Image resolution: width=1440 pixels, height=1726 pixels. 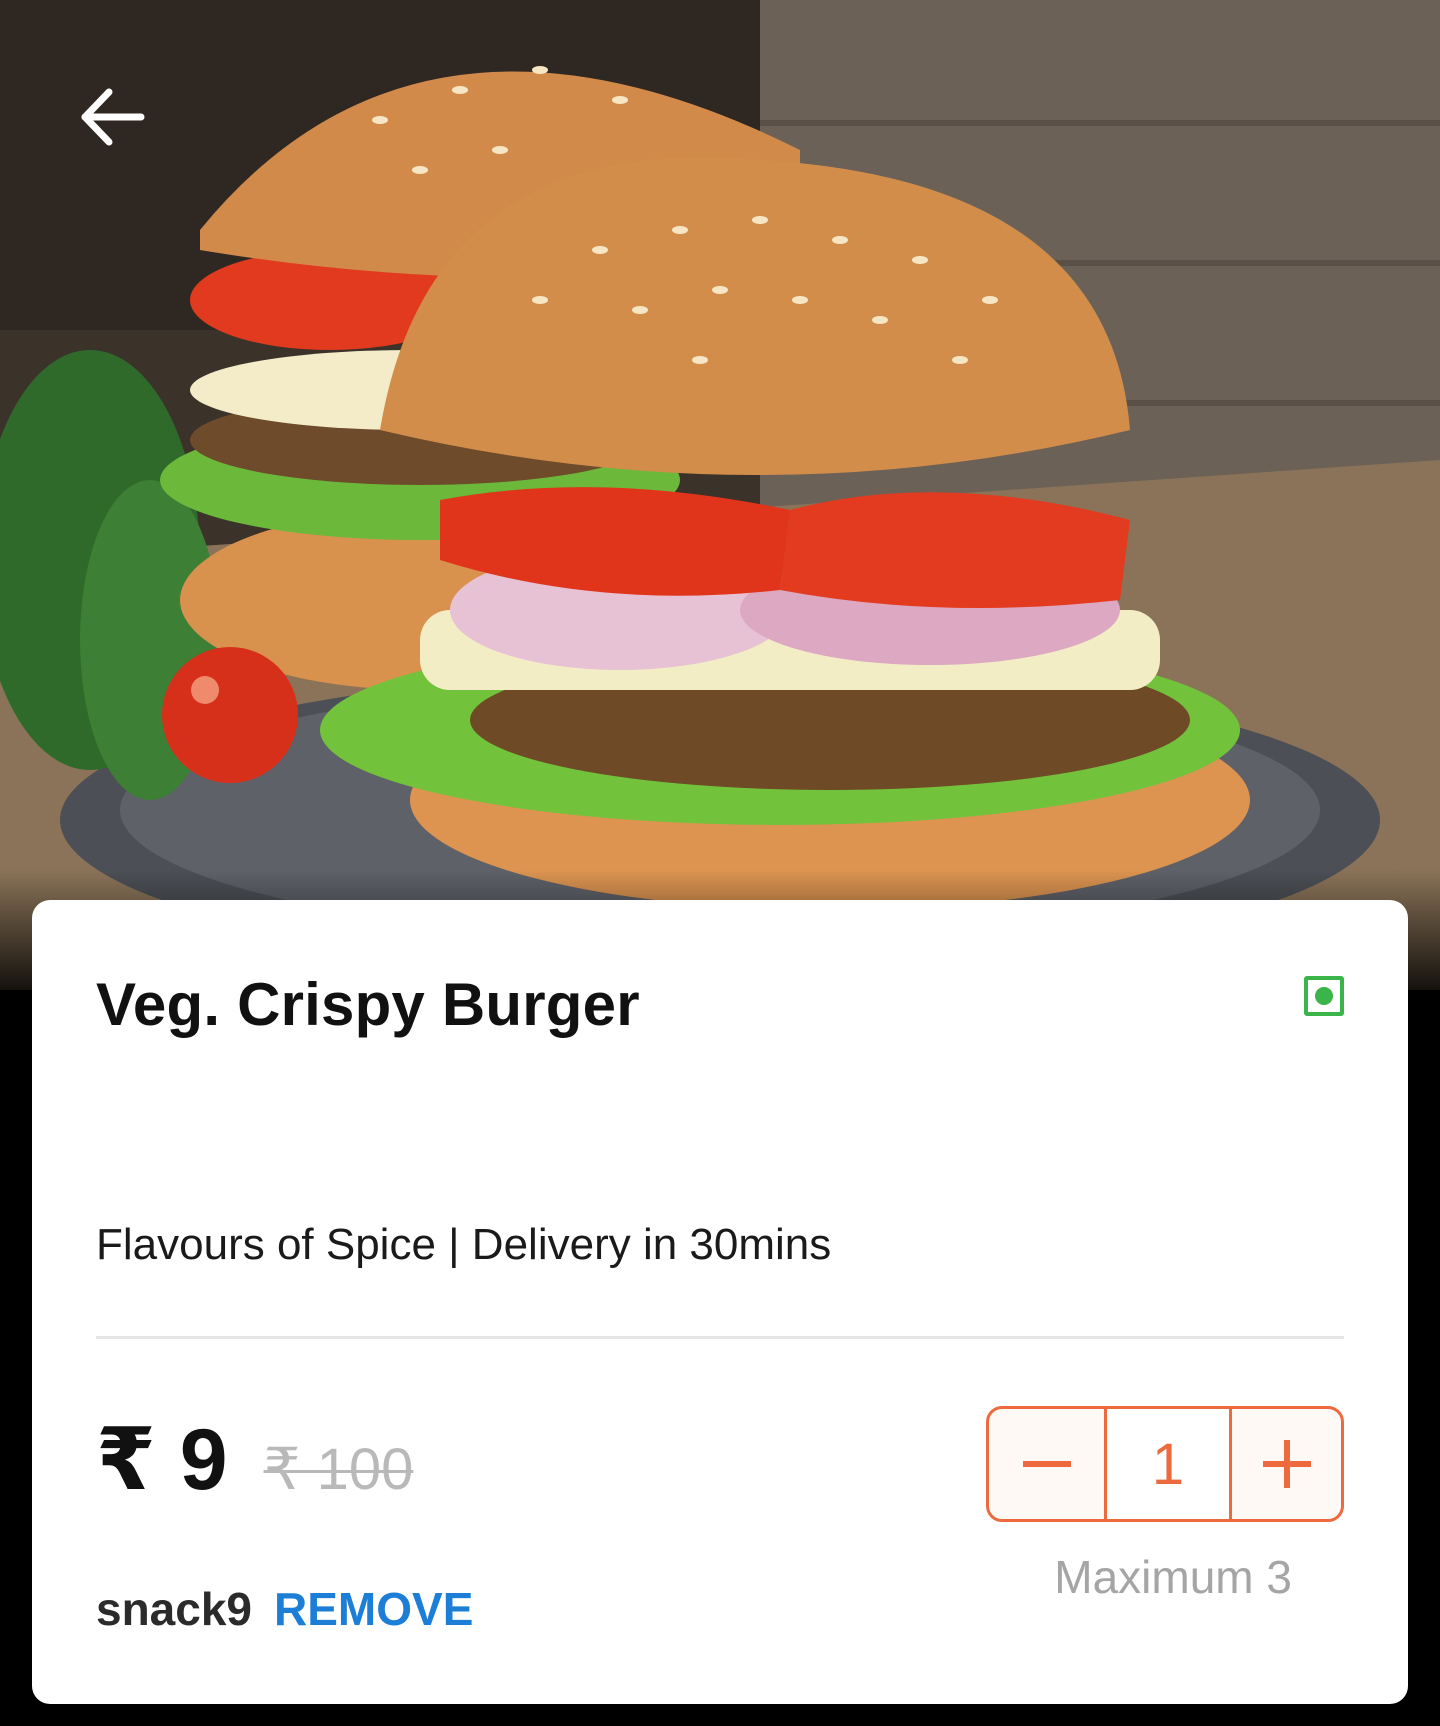 I want to click on product-title: Veg. Crispy Burger, so click(x=368, y=1004).